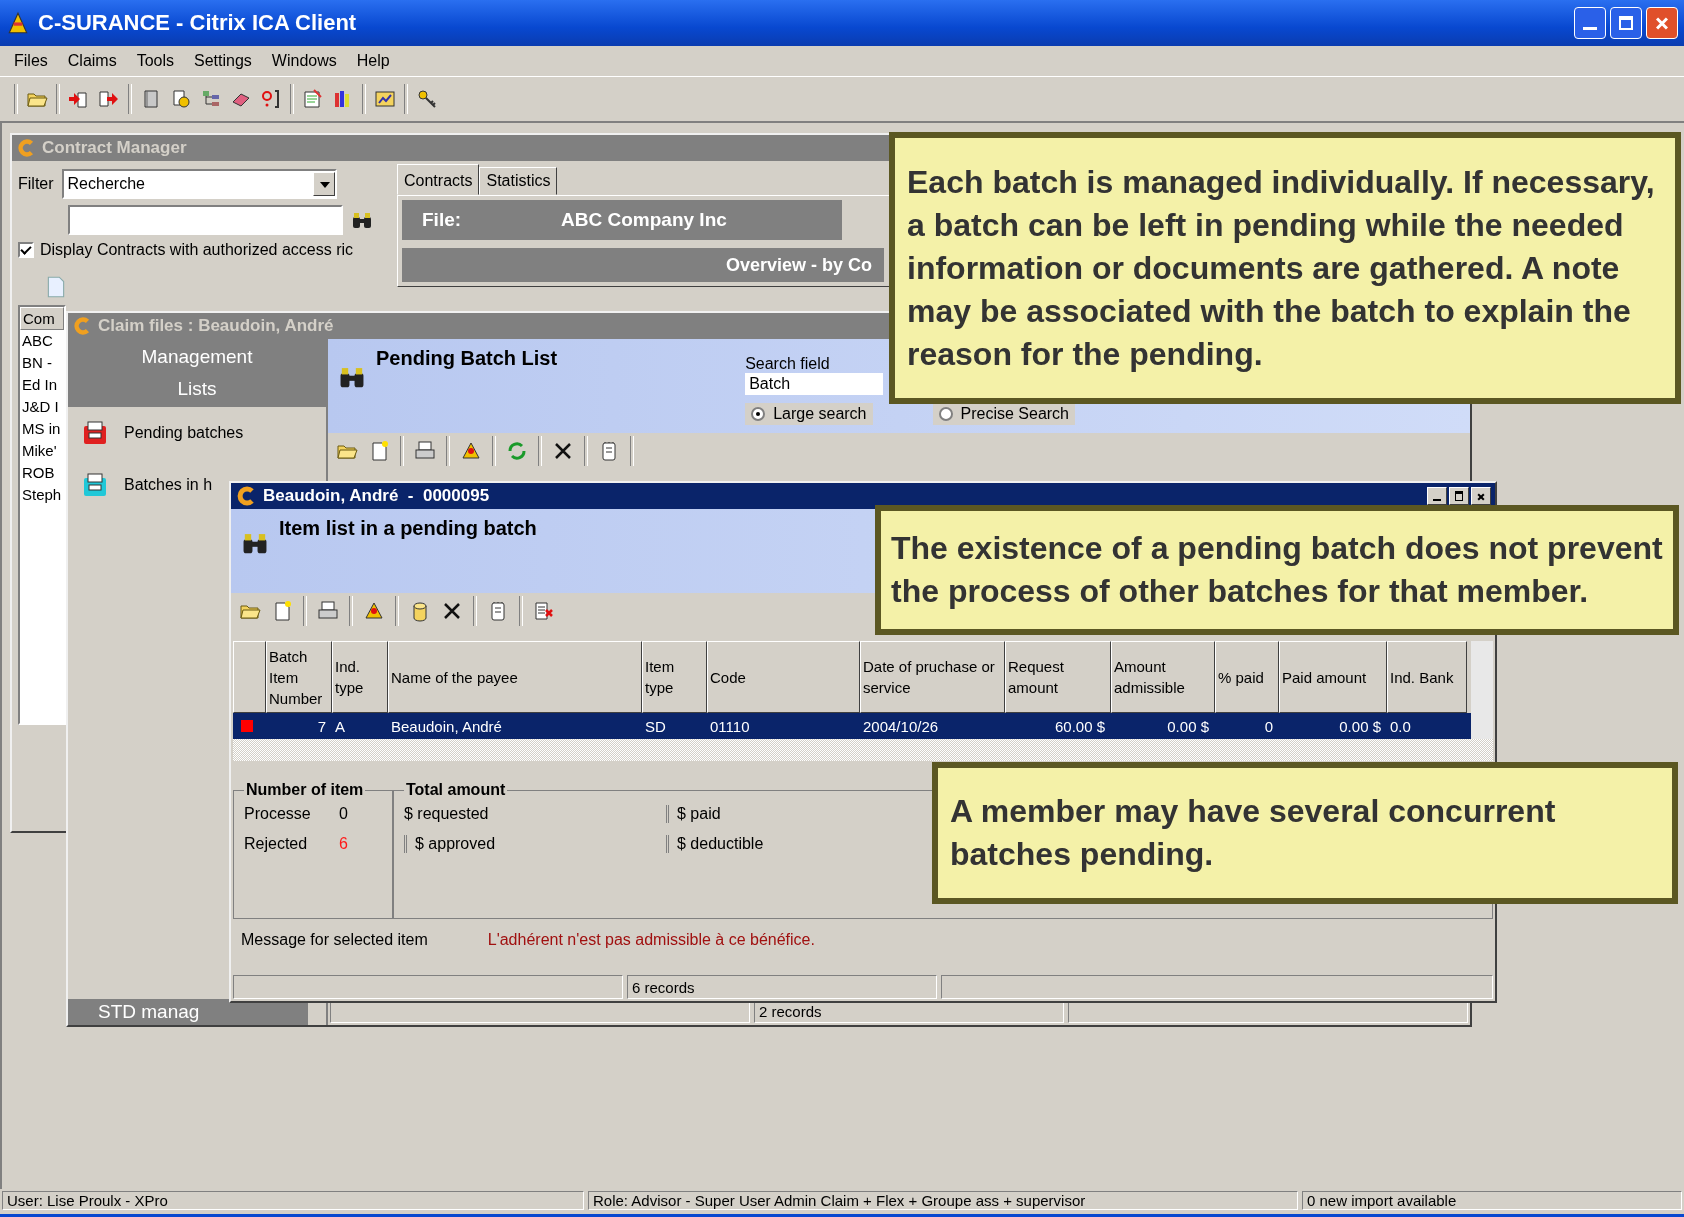 The image size is (1684, 1217). Describe the element at coordinates (730, 726) in the screenshot. I see `table-cell-text: 01110` at that location.